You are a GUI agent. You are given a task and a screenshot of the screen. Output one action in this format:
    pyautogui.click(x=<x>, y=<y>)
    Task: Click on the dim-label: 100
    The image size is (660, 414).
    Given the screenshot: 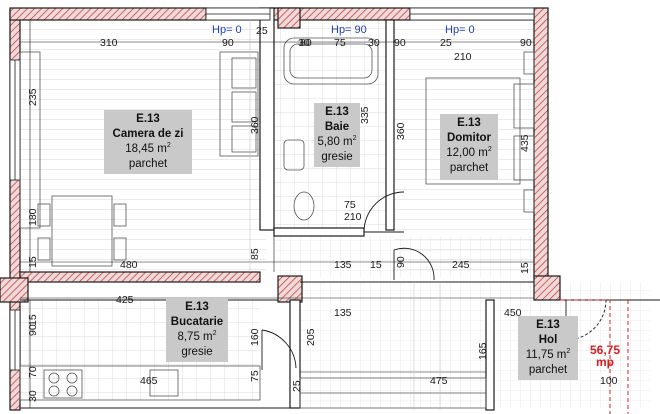 What is the action you would take?
    pyautogui.click(x=609, y=381)
    